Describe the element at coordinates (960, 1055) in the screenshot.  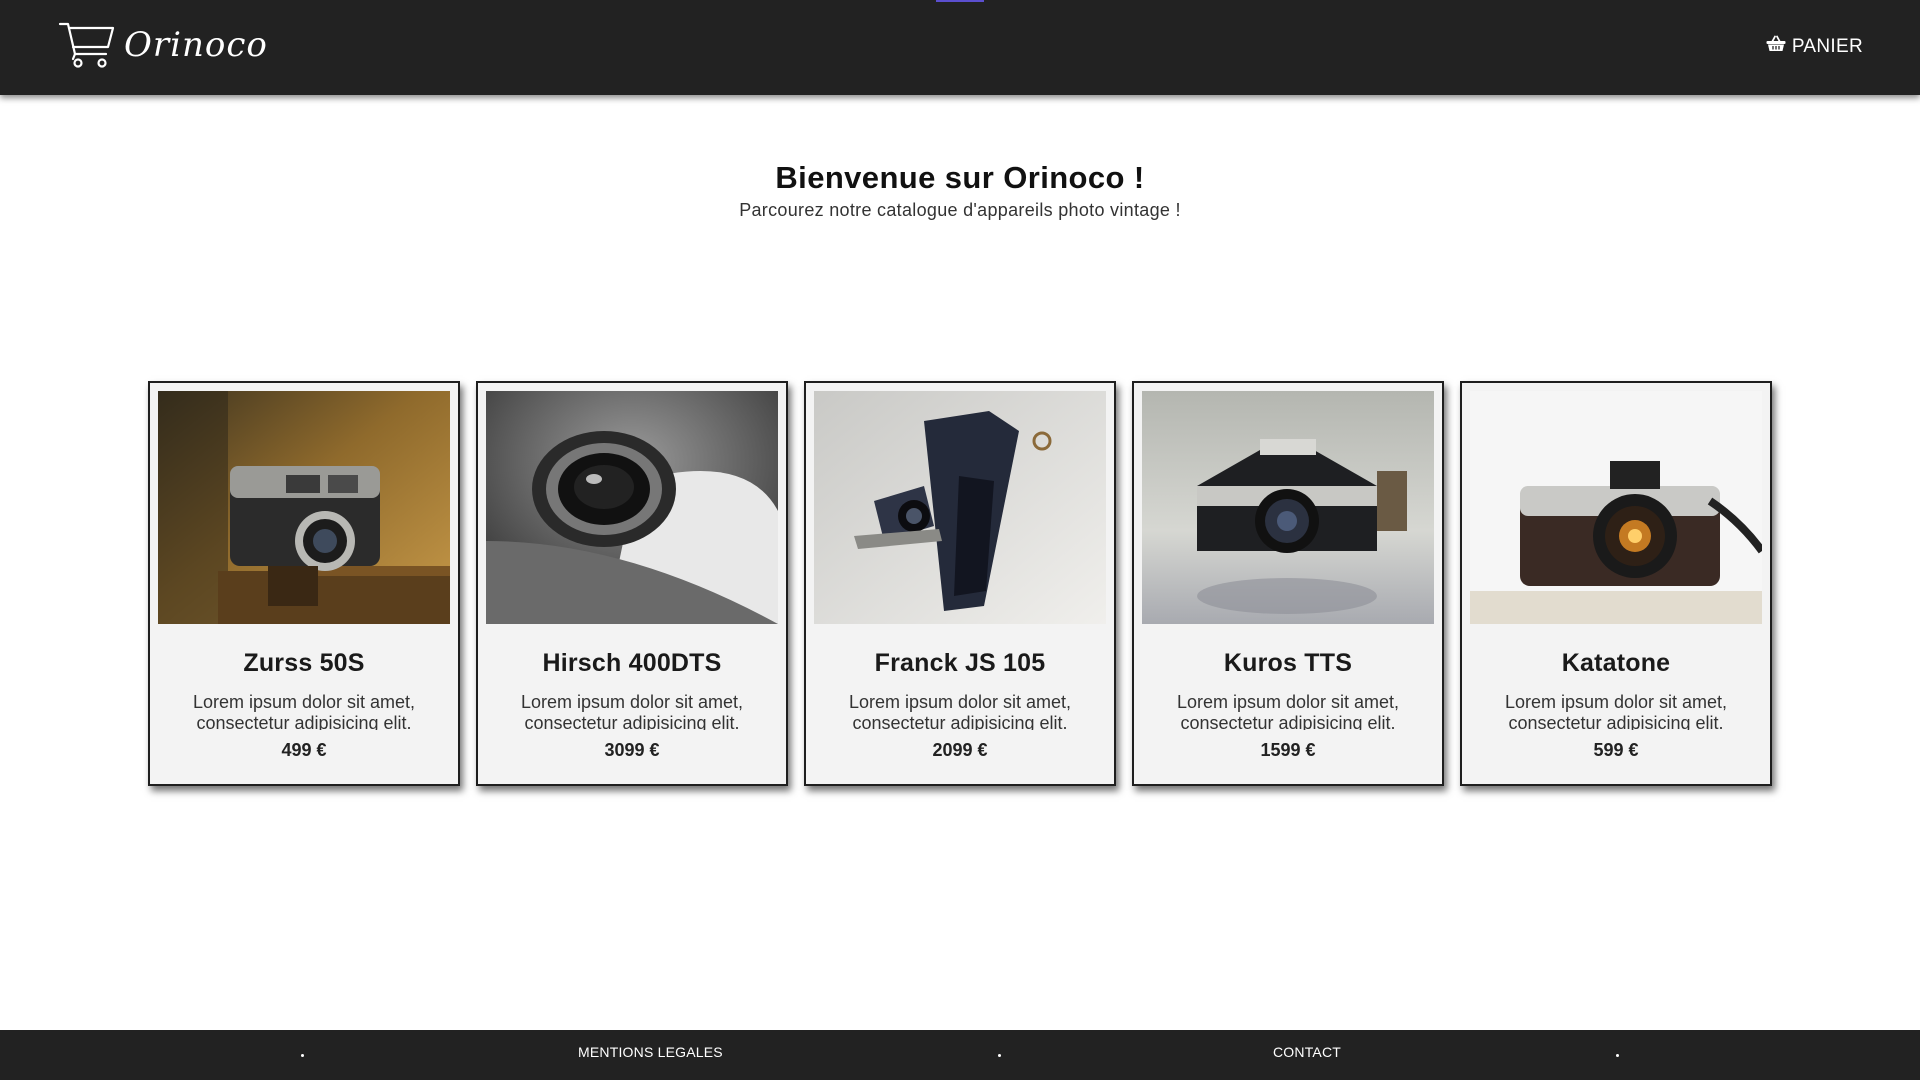
I see `site-footer: MENTIONS LEGALES CONTACT` at that location.